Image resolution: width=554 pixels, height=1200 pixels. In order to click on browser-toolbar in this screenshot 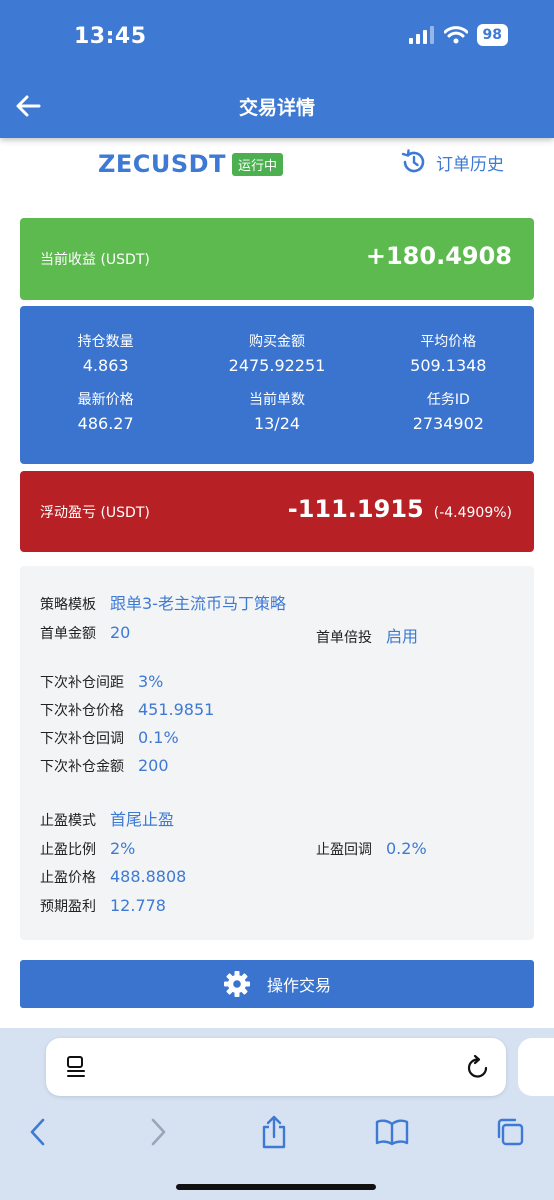, I will do `click(277, 1114)`.